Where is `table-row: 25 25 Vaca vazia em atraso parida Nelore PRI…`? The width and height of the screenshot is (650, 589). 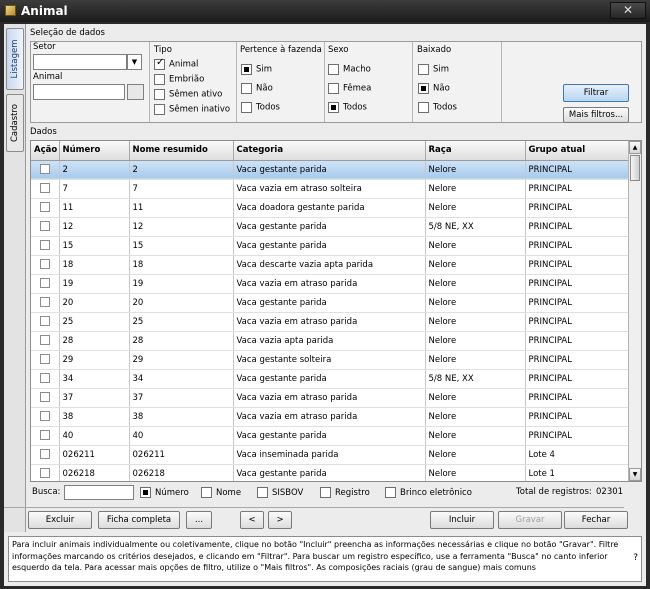 table-row: 25 25 Vaca vazia em atraso parida Nelore PRI… is located at coordinates (330, 322).